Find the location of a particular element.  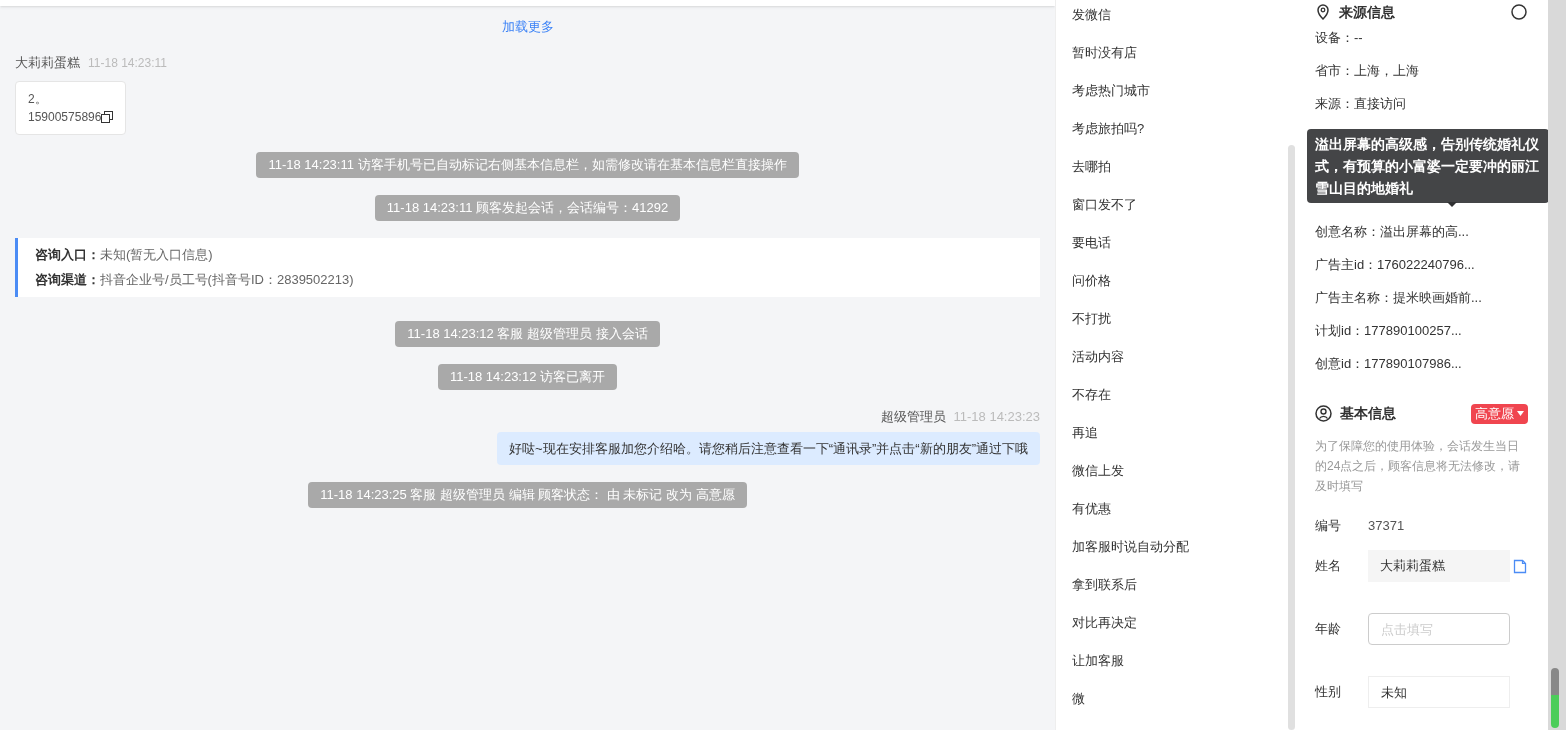

info-label: 咨询入口： is located at coordinates (67, 254).